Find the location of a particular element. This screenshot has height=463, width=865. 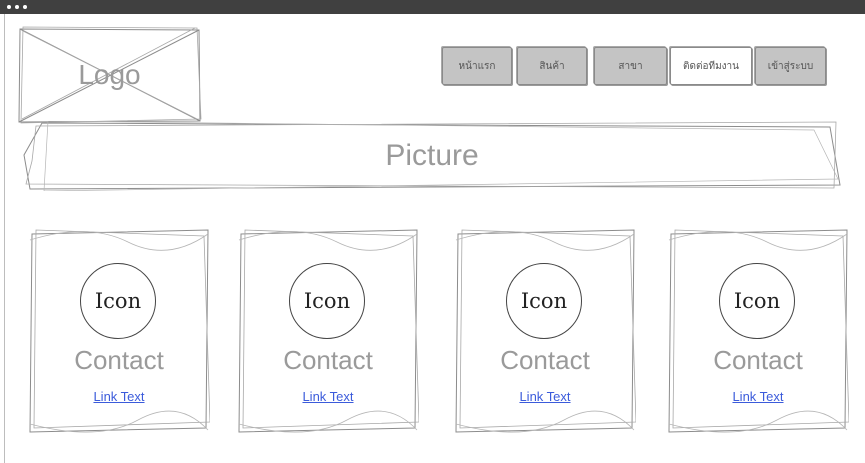

hero-picture-placeholder: Picture is located at coordinates (432, 156).